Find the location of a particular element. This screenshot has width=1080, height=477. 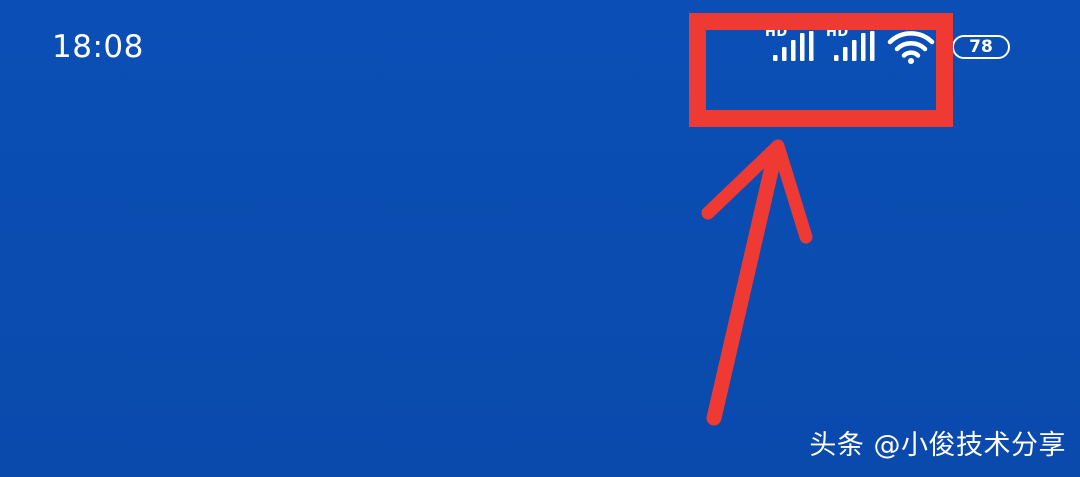

status-clock: 18:08 is located at coordinates (98, 47).